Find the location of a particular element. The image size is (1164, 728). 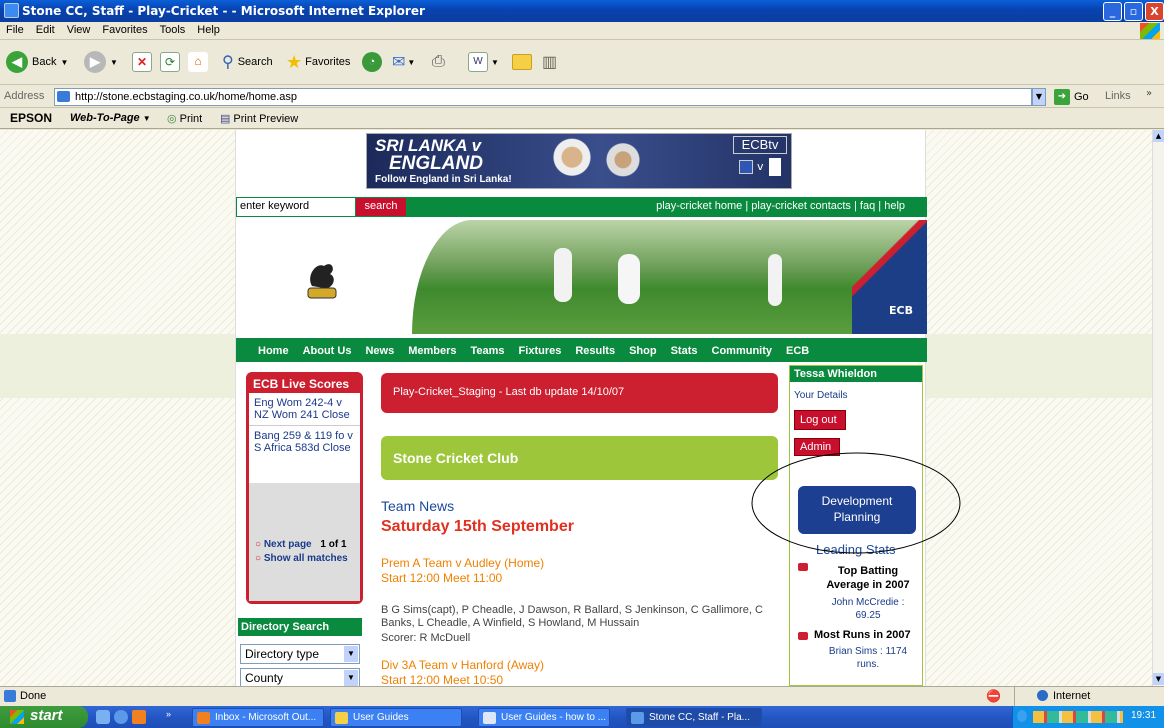

stat2-value: Brian Sims : 1174 runs. is located at coordinates (868, 658).